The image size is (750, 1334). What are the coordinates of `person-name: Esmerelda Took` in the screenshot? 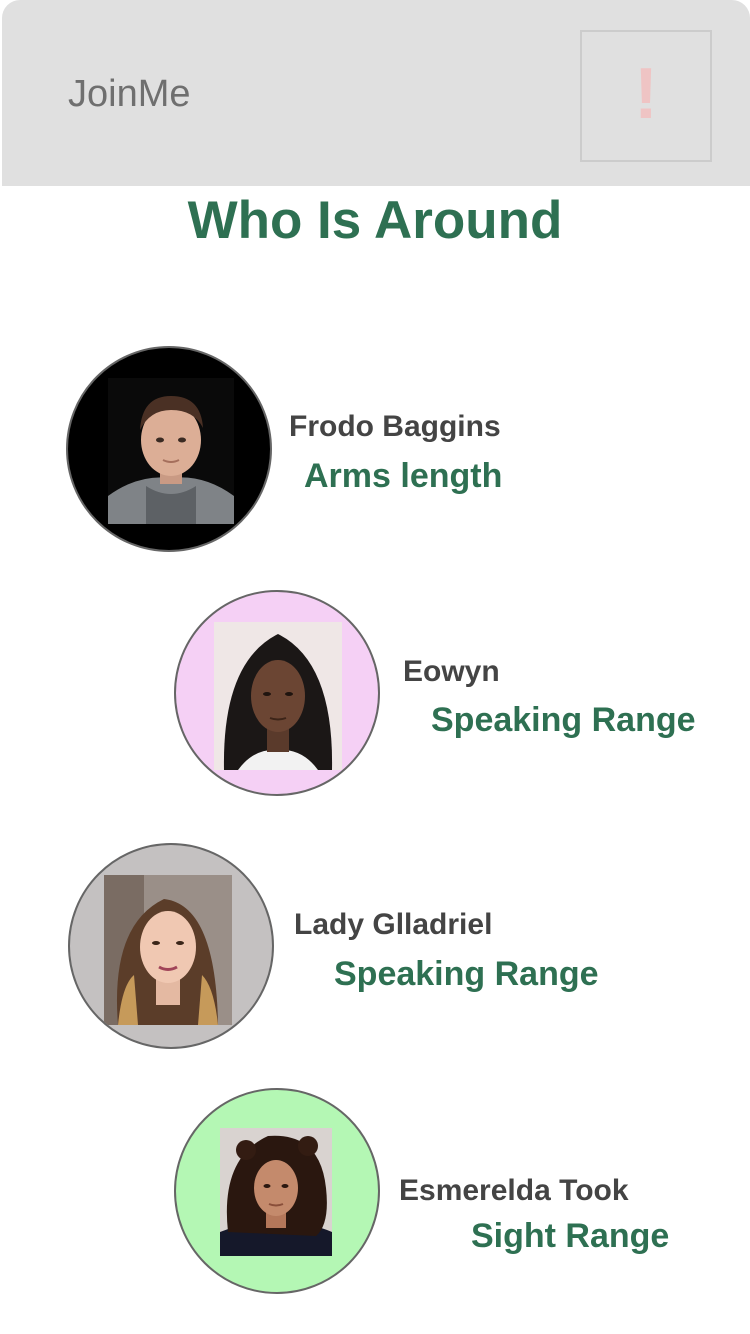 It's located at (514, 1190).